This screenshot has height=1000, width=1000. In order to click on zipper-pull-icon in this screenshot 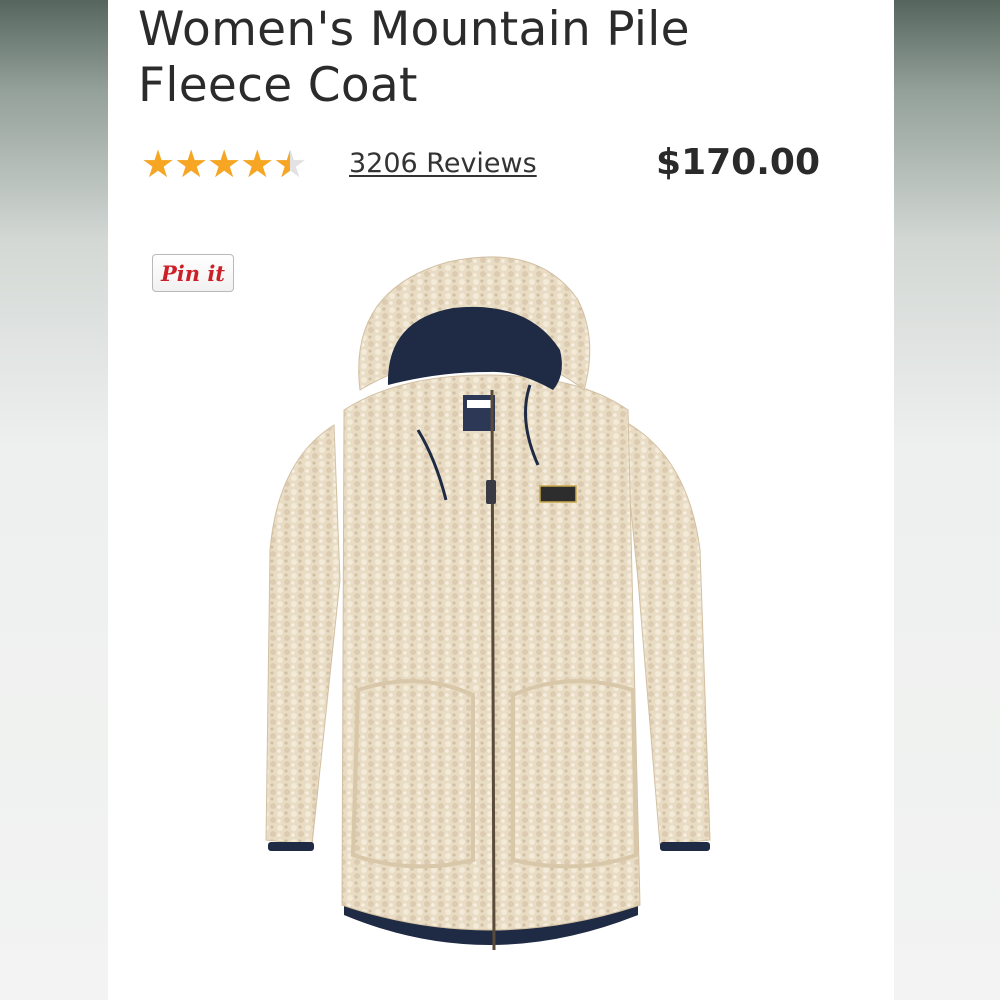, I will do `click(491, 492)`.